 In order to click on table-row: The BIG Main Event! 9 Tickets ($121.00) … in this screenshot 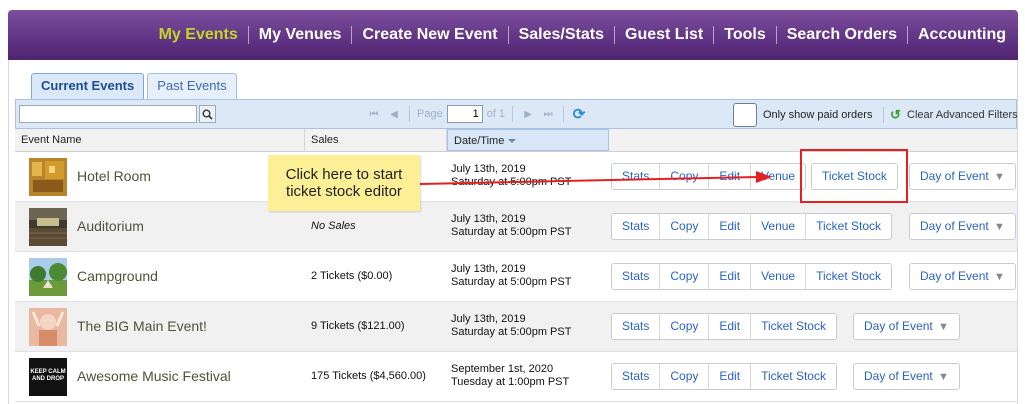, I will do `click(516, 327)`.